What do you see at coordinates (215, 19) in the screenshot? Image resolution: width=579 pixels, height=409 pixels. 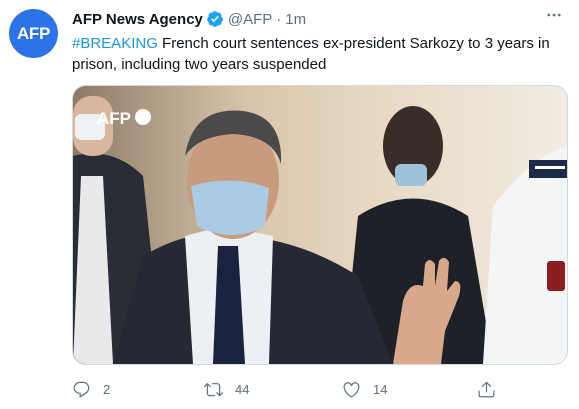 I see `verified-badge-icon` at bounding box center [215, 19].